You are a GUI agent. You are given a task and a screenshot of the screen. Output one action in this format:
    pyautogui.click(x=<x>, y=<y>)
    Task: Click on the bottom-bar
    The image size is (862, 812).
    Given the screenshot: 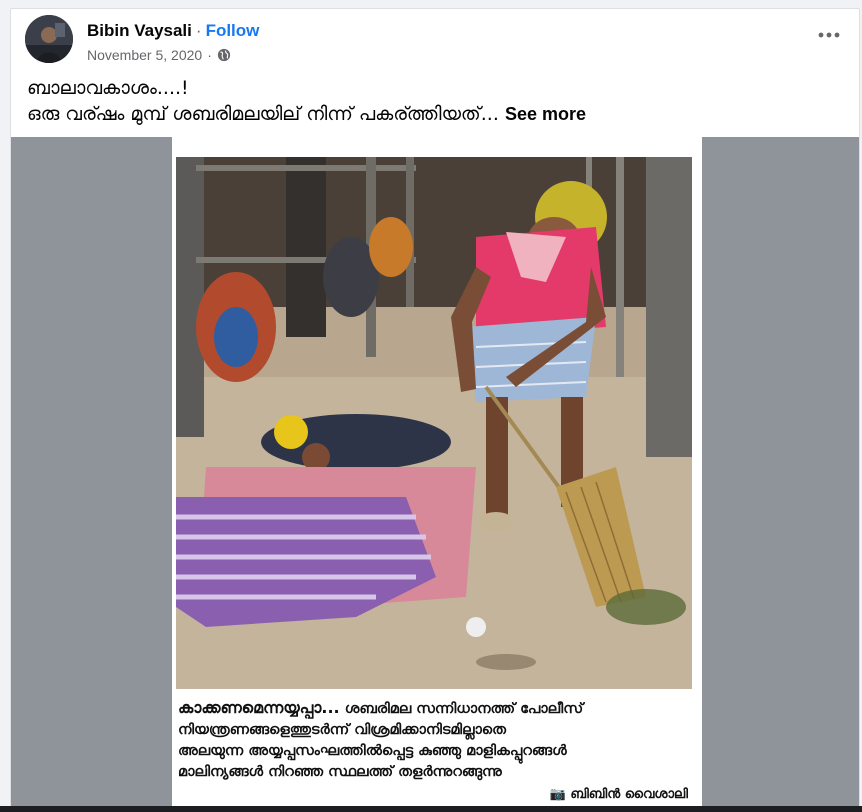 What is the action you would take?
    pyautogui.click(x=431, y=809)
    